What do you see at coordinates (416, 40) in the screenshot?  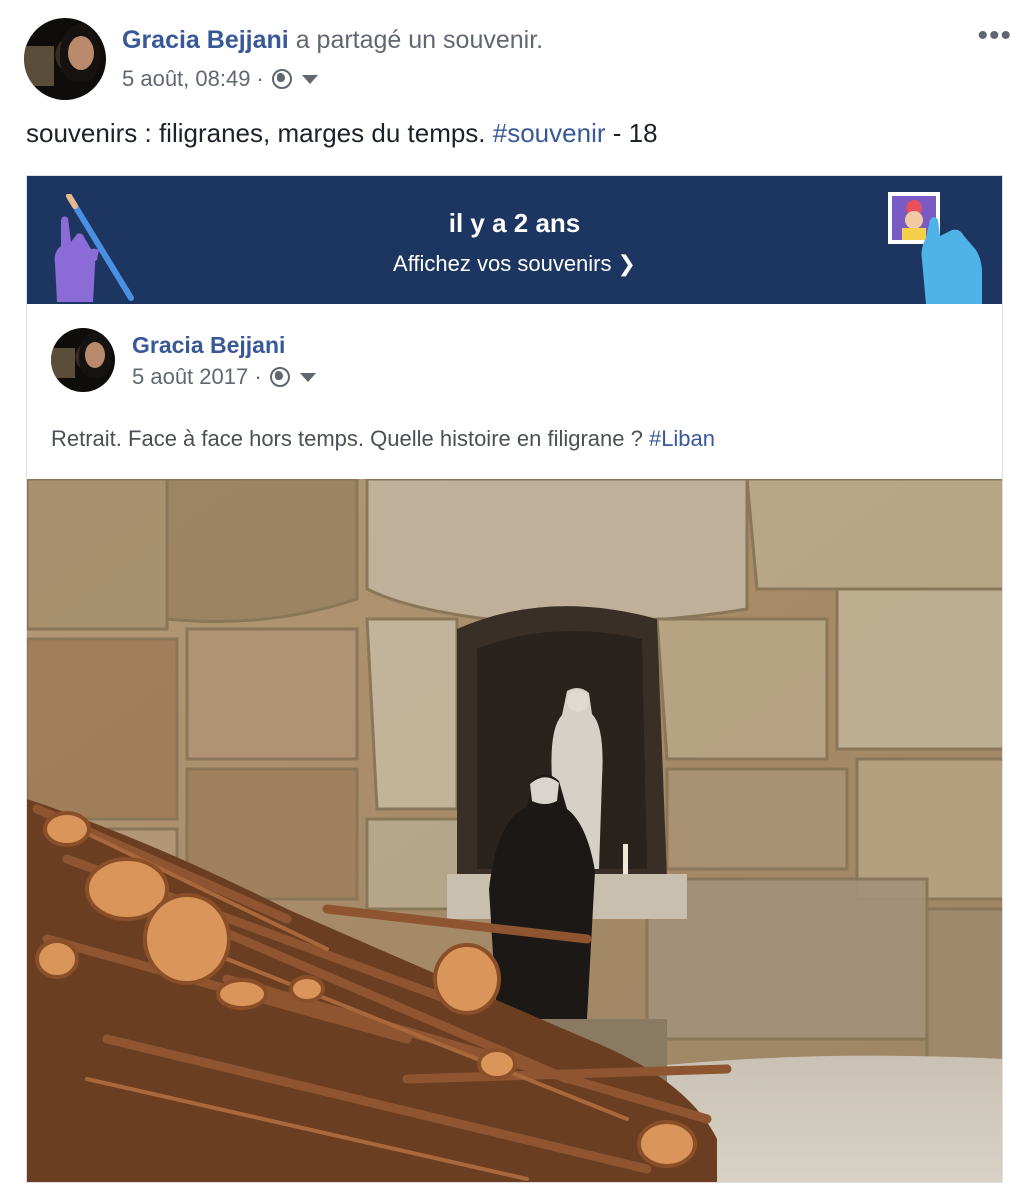 I see `post-action-text: a partagé un souvenir.` at bounding box center [416, 40].